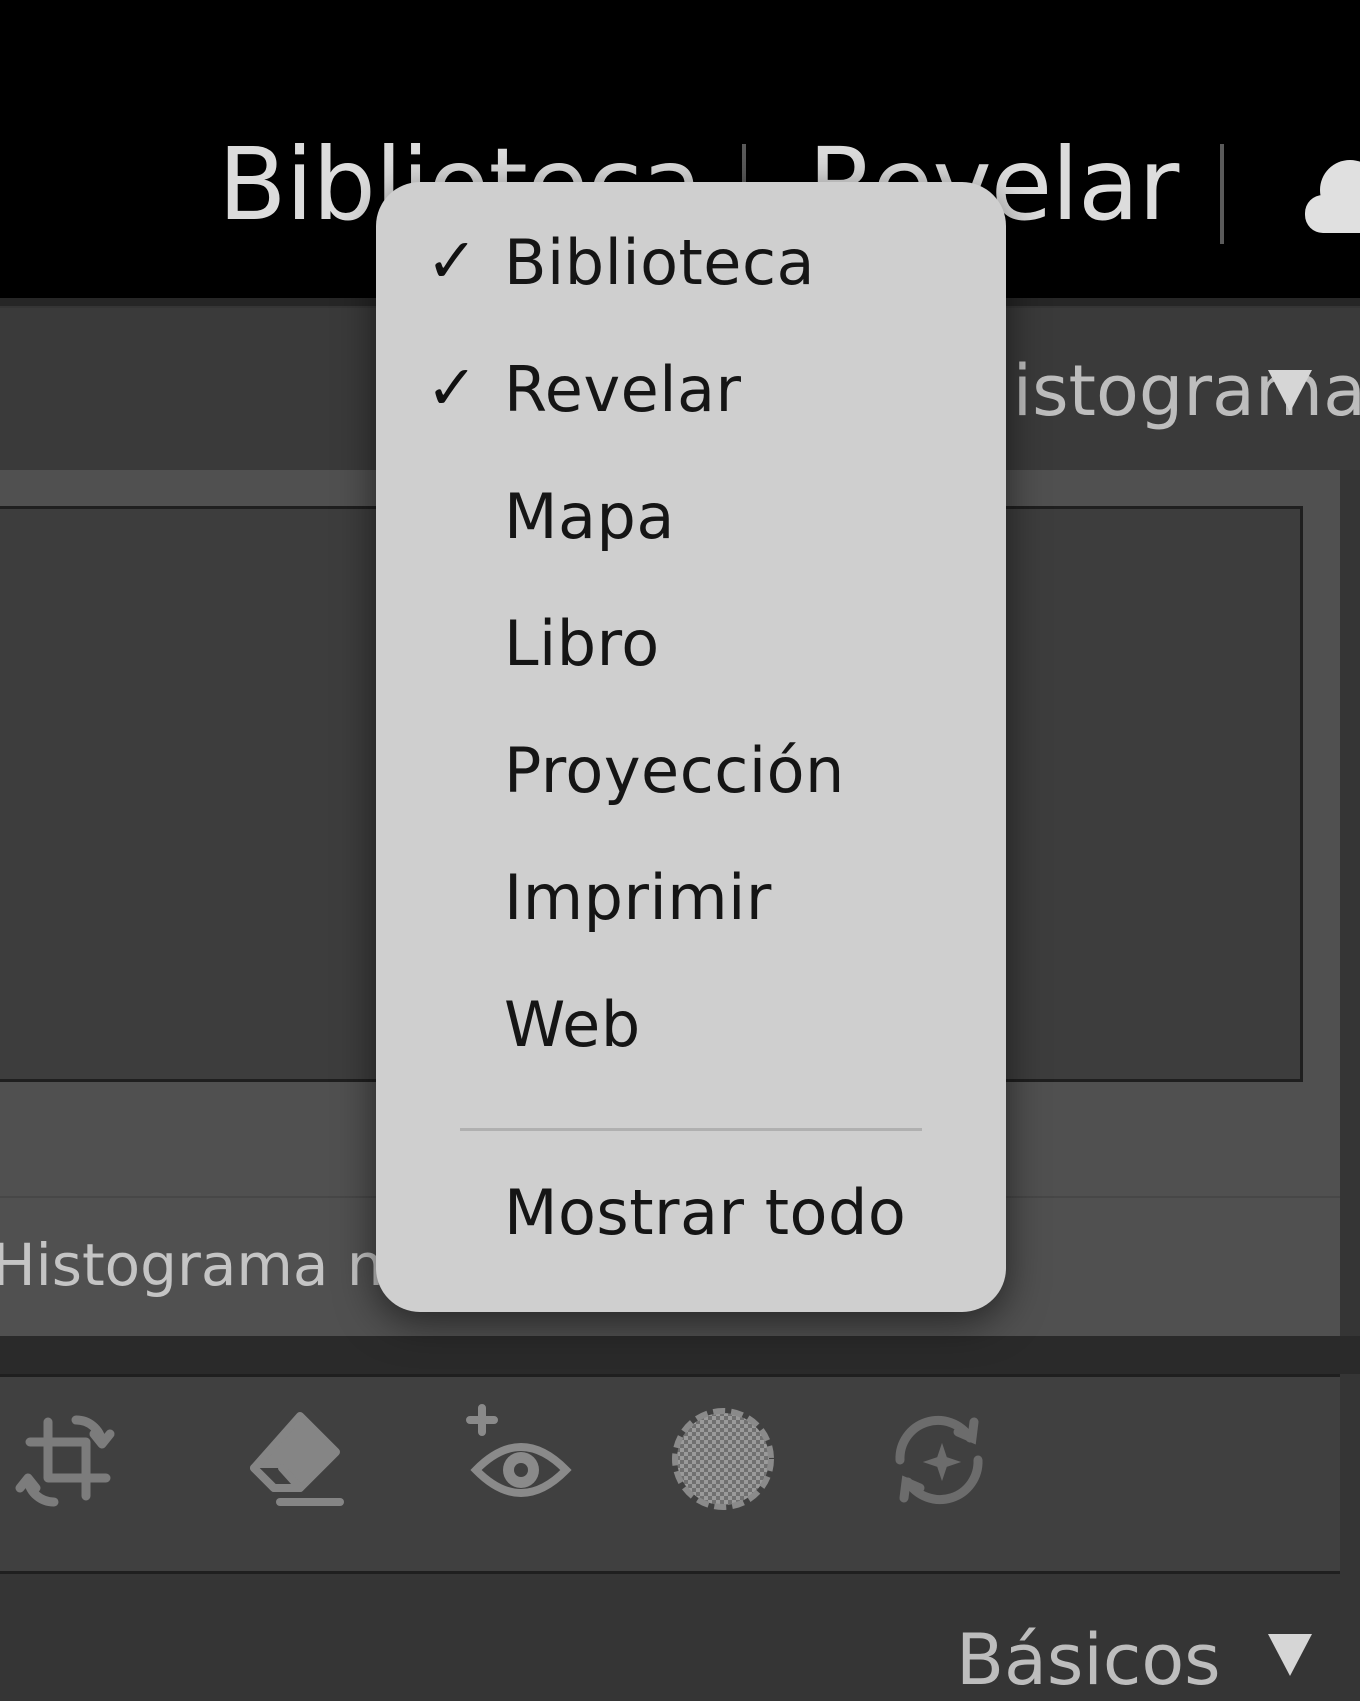 Image resolution: width=1360 pixels, height=1701 pixels. I want to click on menu-item-revelar: ✓ Revelar, so click(691, 397).